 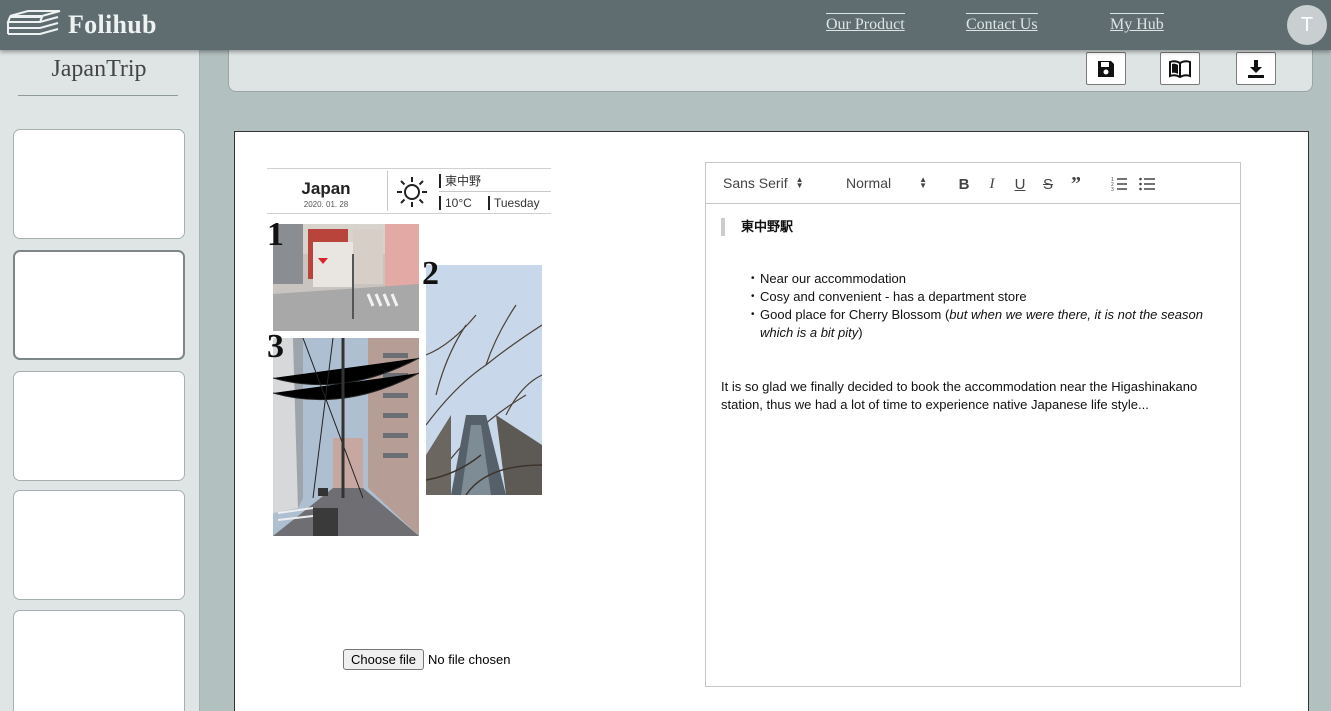 What do you see at coordinates (460, 181) in the screenshot?
I see `journal-location: 東中野` at bounding box center [460, 181].